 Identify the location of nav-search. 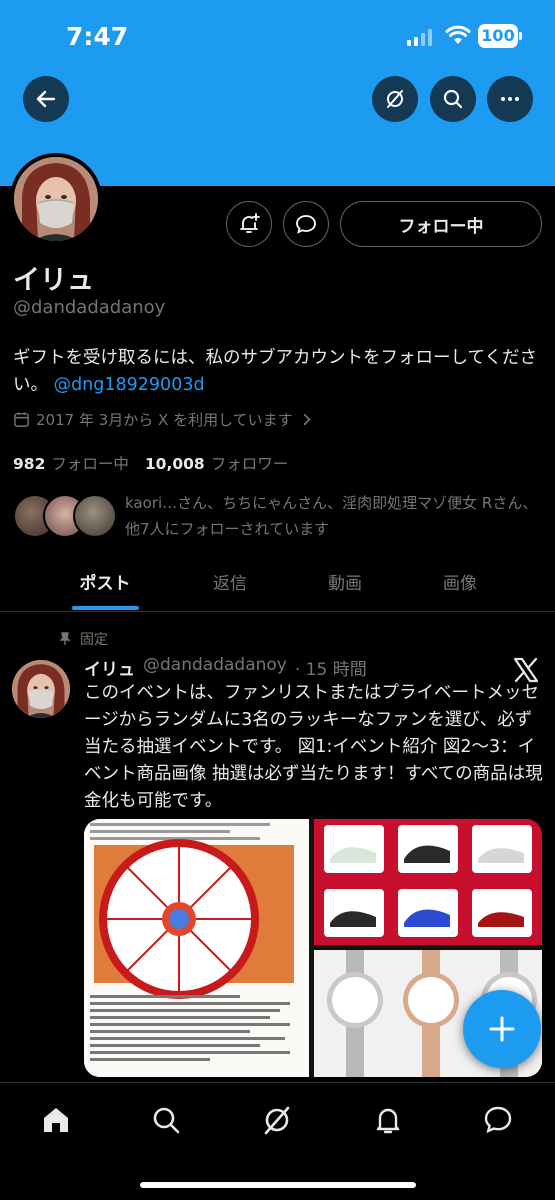
(166, 1120).